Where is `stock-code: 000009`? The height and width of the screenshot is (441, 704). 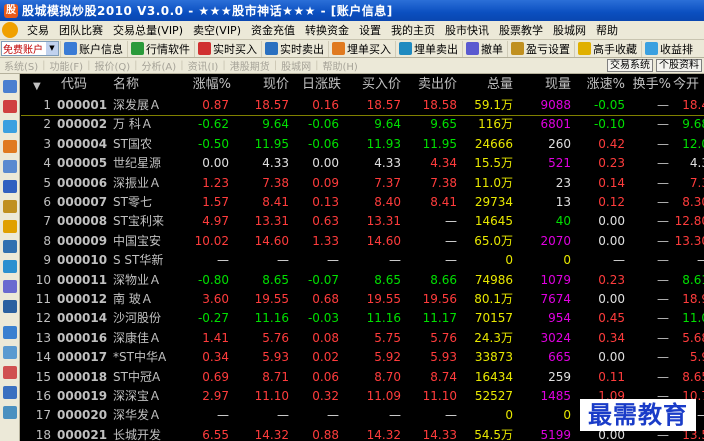 stock-code: 000009 is located at coordinates (82, 240).